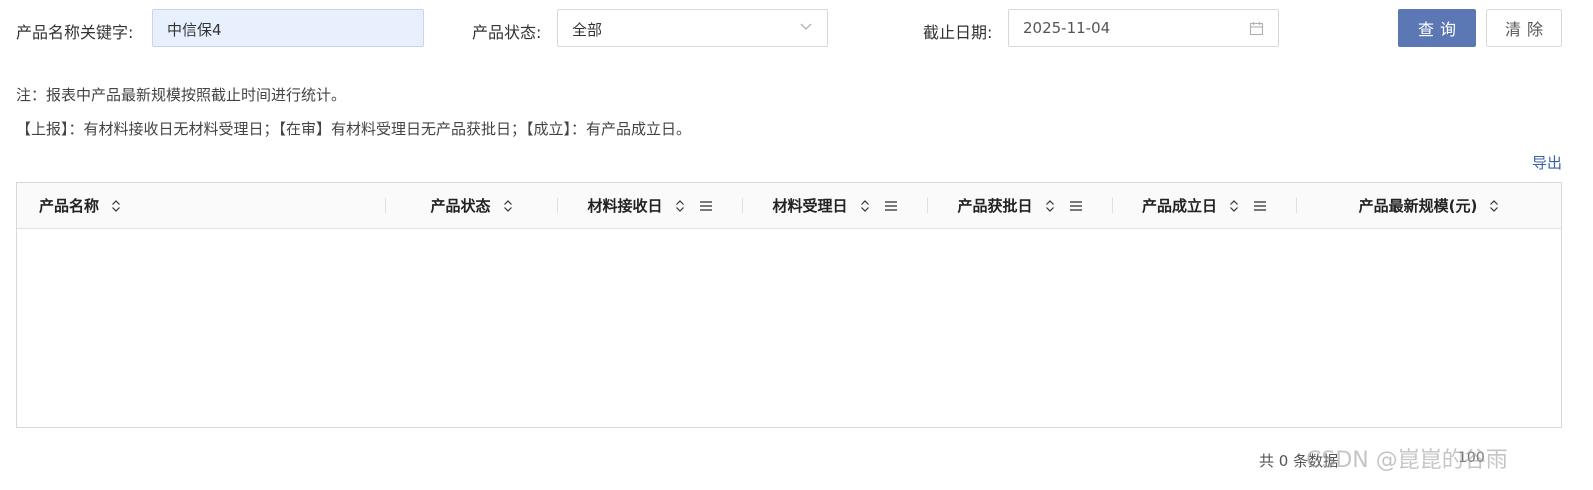  Describe the element at coordinates (1256, 29) in the screenshot. I see `calendar-icon` at that location.